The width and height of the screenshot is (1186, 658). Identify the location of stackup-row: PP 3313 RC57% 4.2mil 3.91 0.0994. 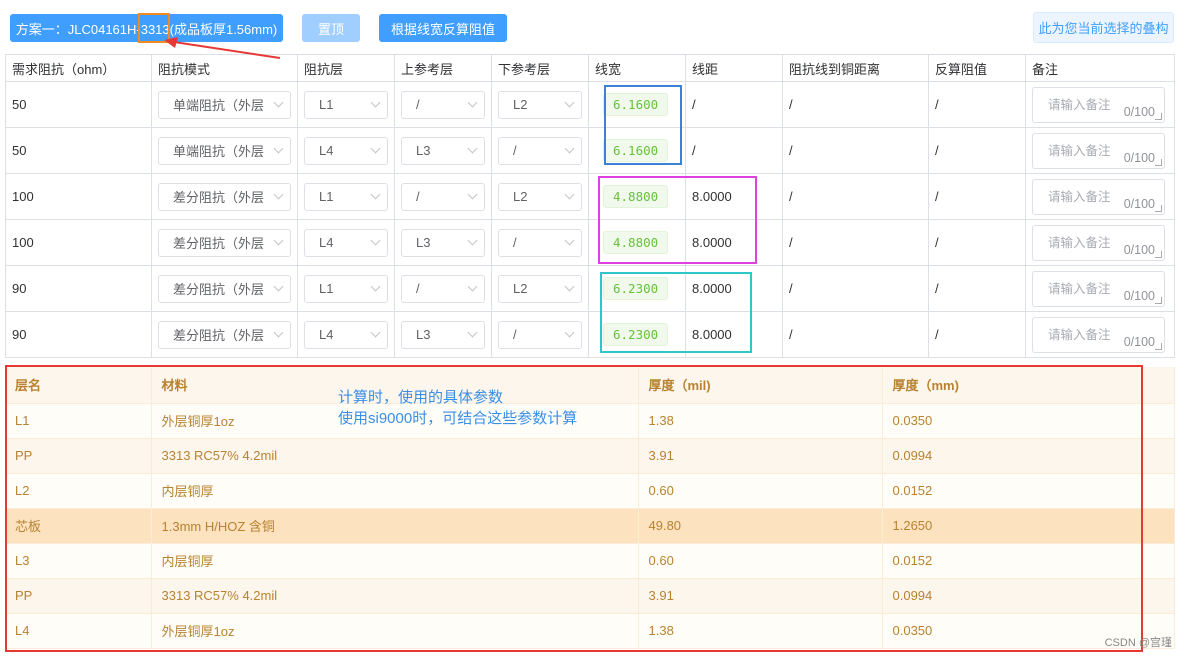
(590, 596).